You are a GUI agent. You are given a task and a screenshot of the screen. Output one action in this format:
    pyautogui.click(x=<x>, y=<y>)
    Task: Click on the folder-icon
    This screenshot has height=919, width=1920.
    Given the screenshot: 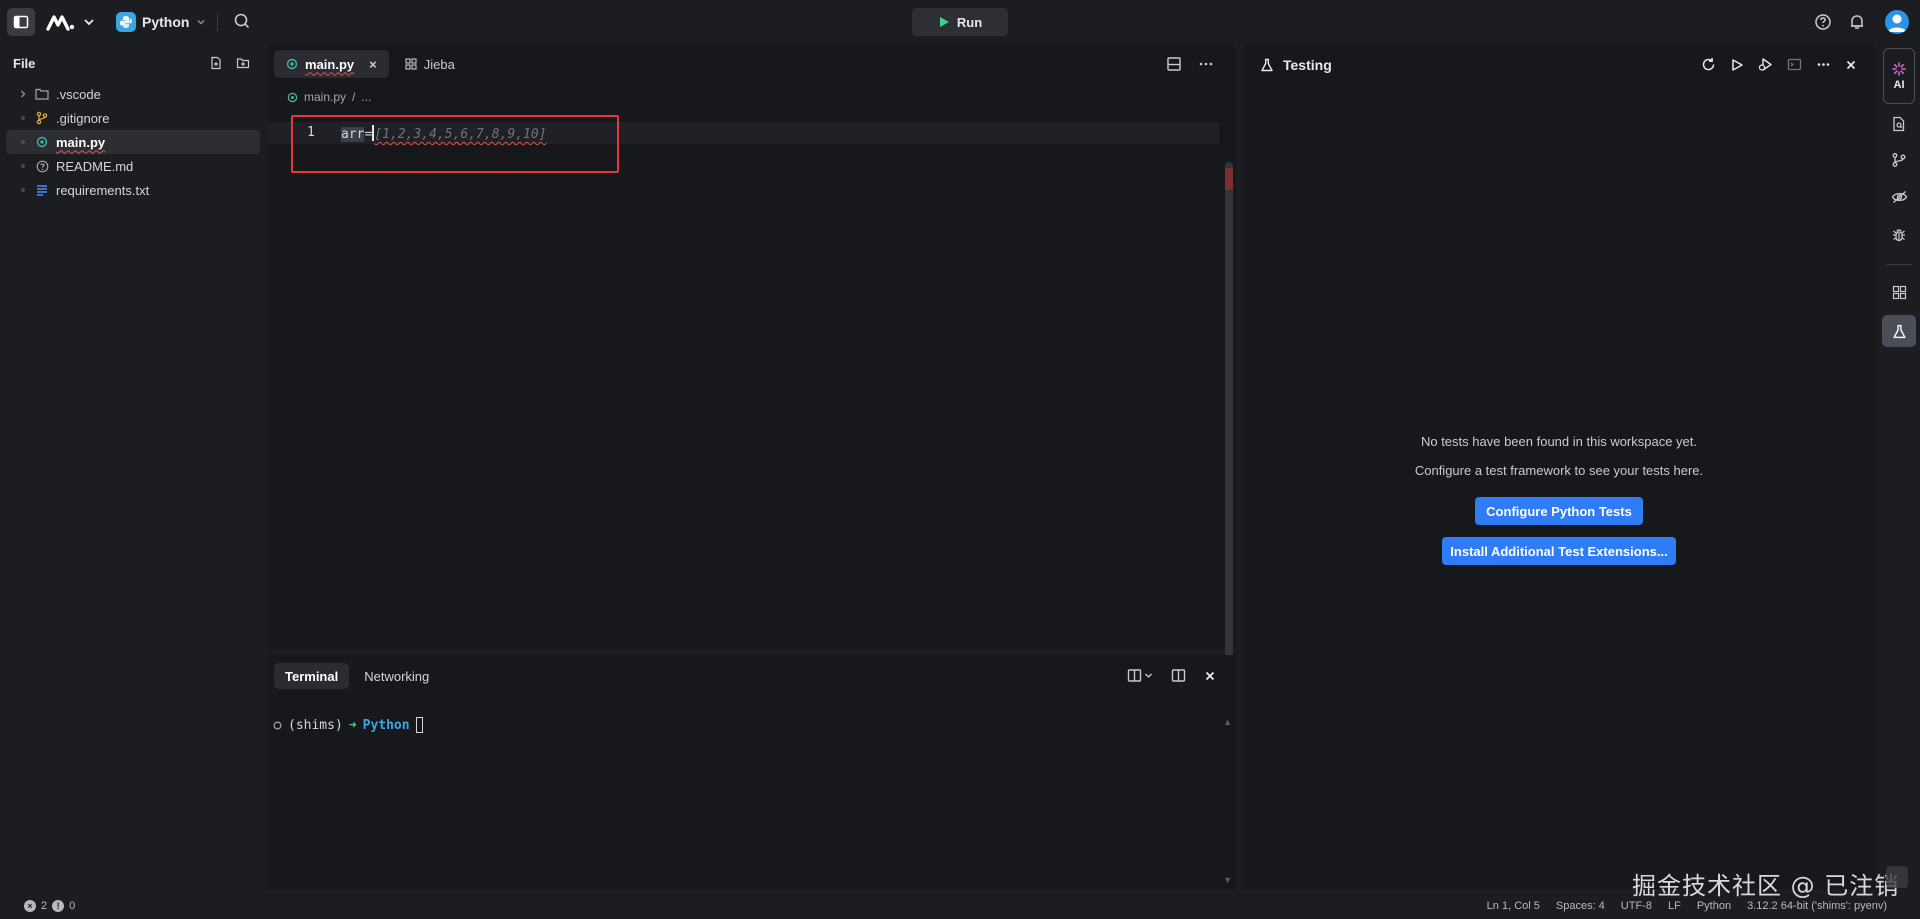 What is the action you would take?
    pyautogui.click(x=42, y=94)
    